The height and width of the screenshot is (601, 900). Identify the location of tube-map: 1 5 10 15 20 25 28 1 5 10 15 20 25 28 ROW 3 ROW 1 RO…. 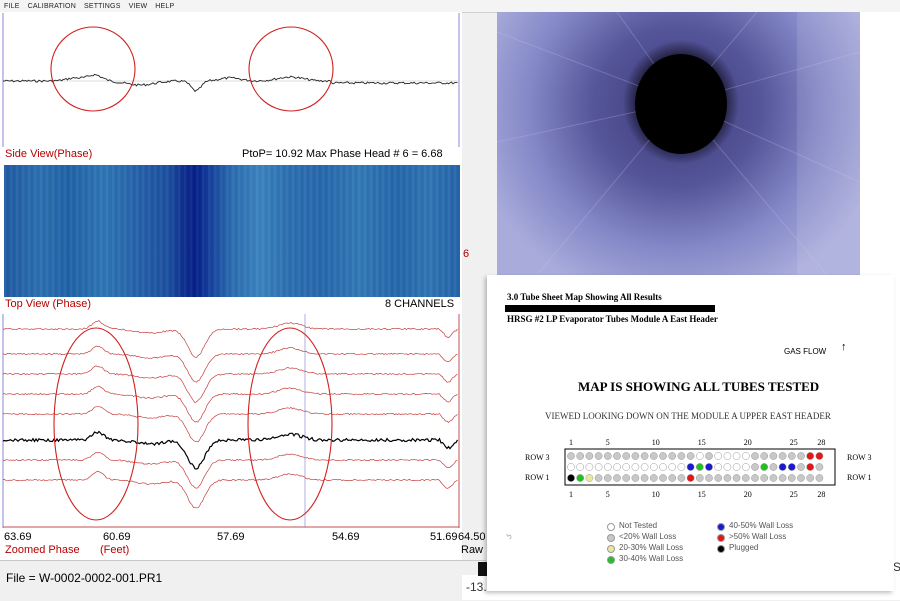
(698, 468).